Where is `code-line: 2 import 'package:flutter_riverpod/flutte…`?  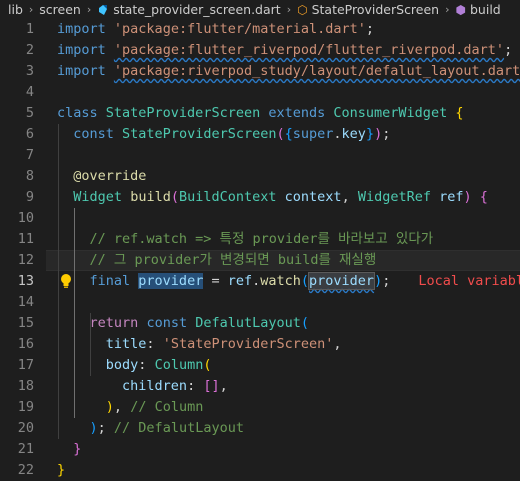
code-line: 2 import 'package:flutter_riverpod/flutte… is located at coordinates (260, 50).